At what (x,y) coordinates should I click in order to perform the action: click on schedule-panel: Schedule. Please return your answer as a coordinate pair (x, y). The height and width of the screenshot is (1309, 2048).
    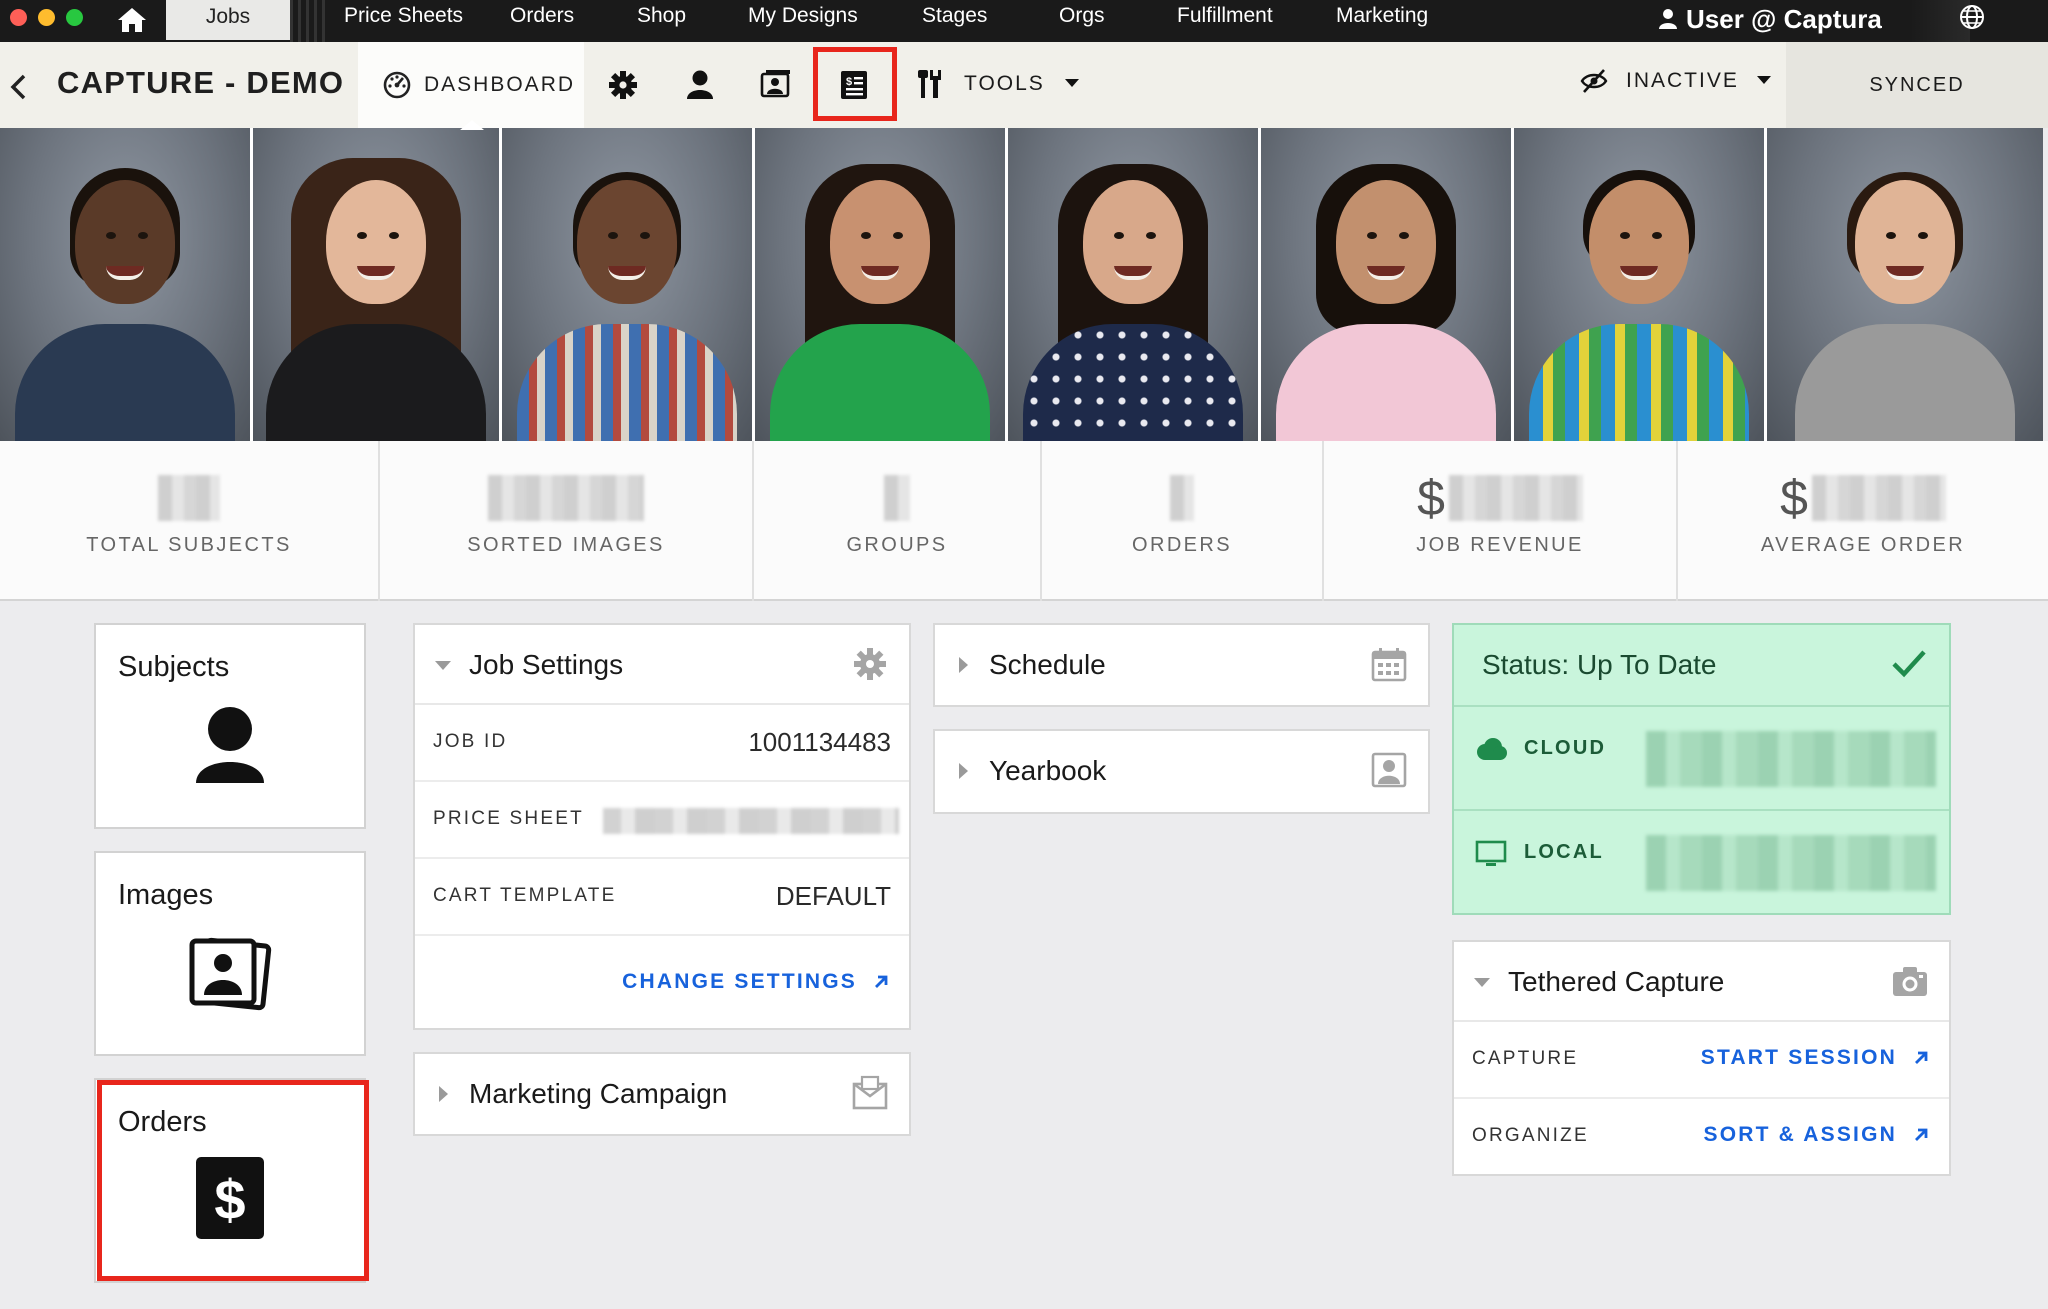
    Looking at the image, I should click on (1181, 665).